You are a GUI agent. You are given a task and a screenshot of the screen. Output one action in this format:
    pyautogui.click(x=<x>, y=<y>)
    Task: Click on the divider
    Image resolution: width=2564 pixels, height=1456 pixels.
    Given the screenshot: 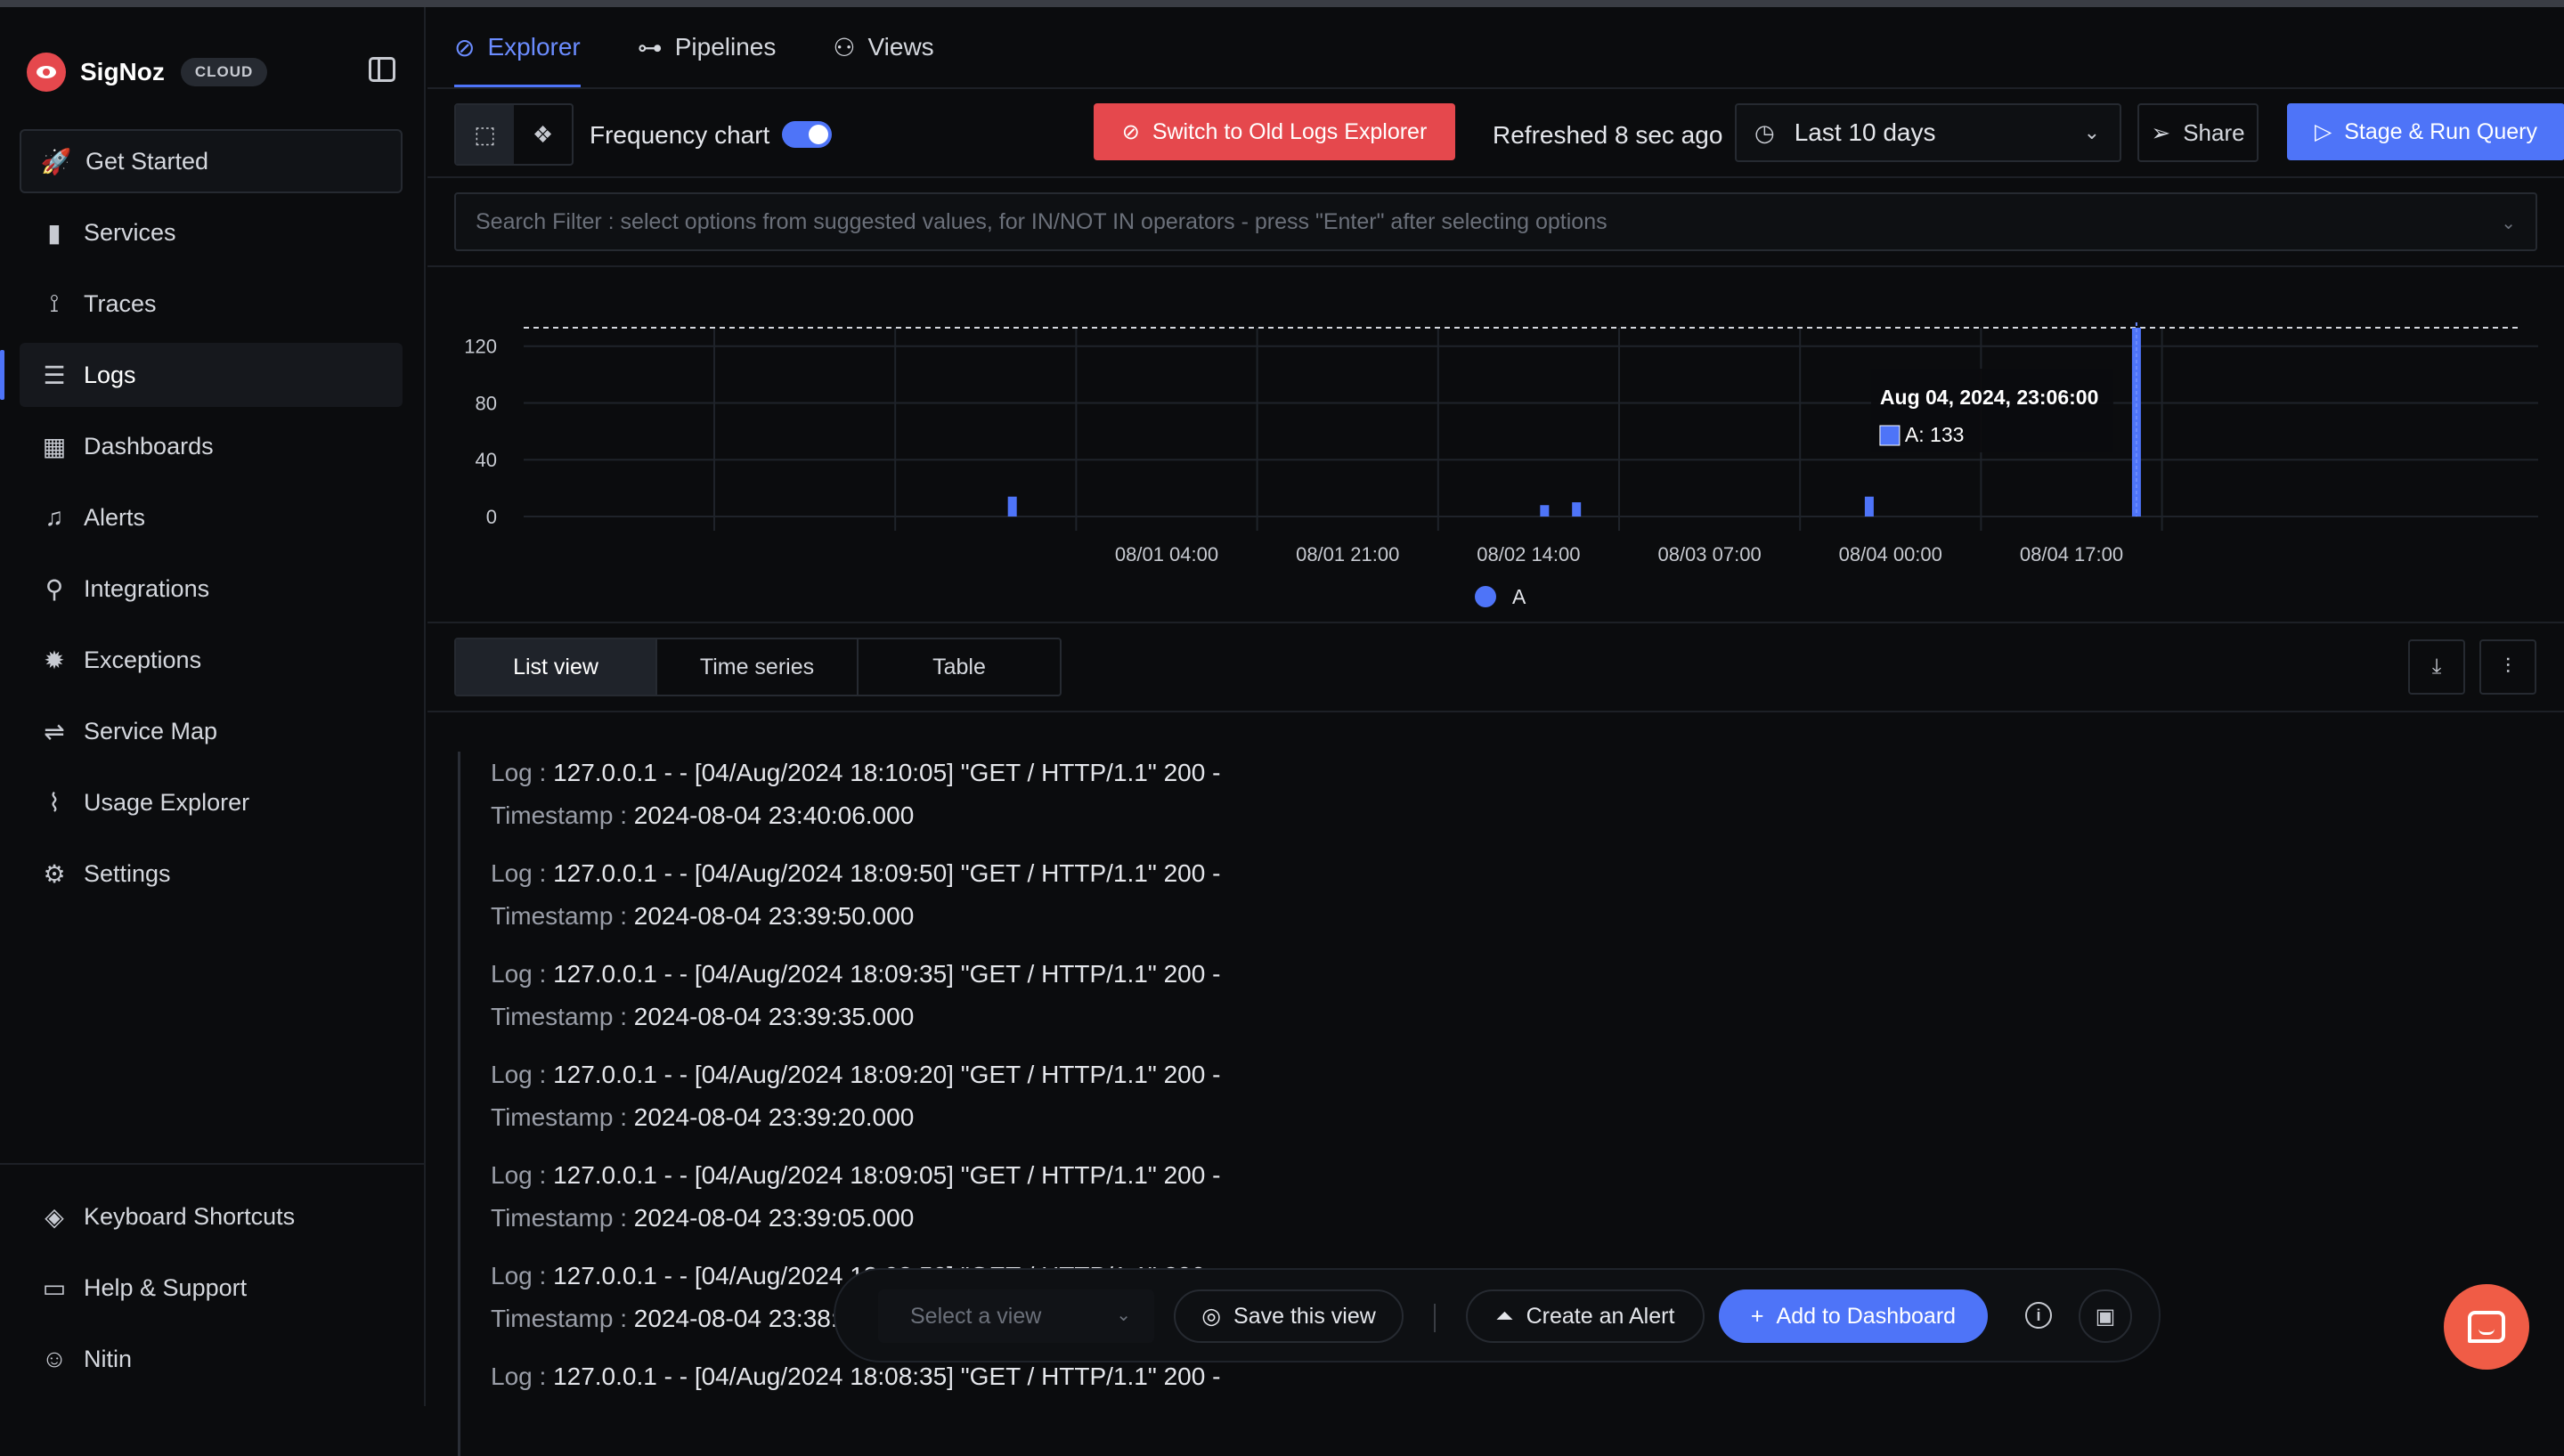 What is the action you would take?
    pyautogui.click(x=1495, y=622)
    